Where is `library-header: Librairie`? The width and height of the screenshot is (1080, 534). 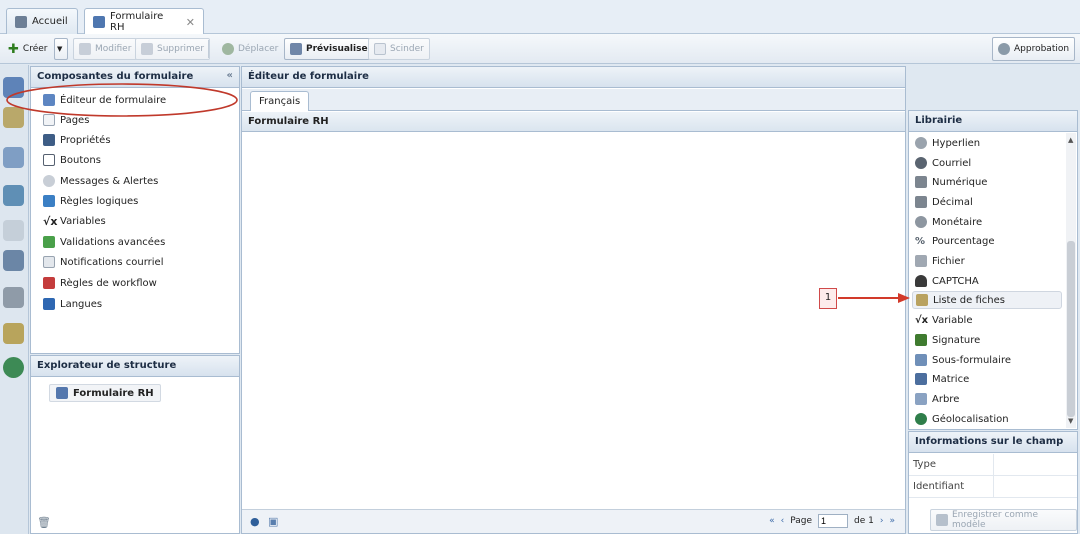
library-header: Librairie is located at coordinates (993, 121).